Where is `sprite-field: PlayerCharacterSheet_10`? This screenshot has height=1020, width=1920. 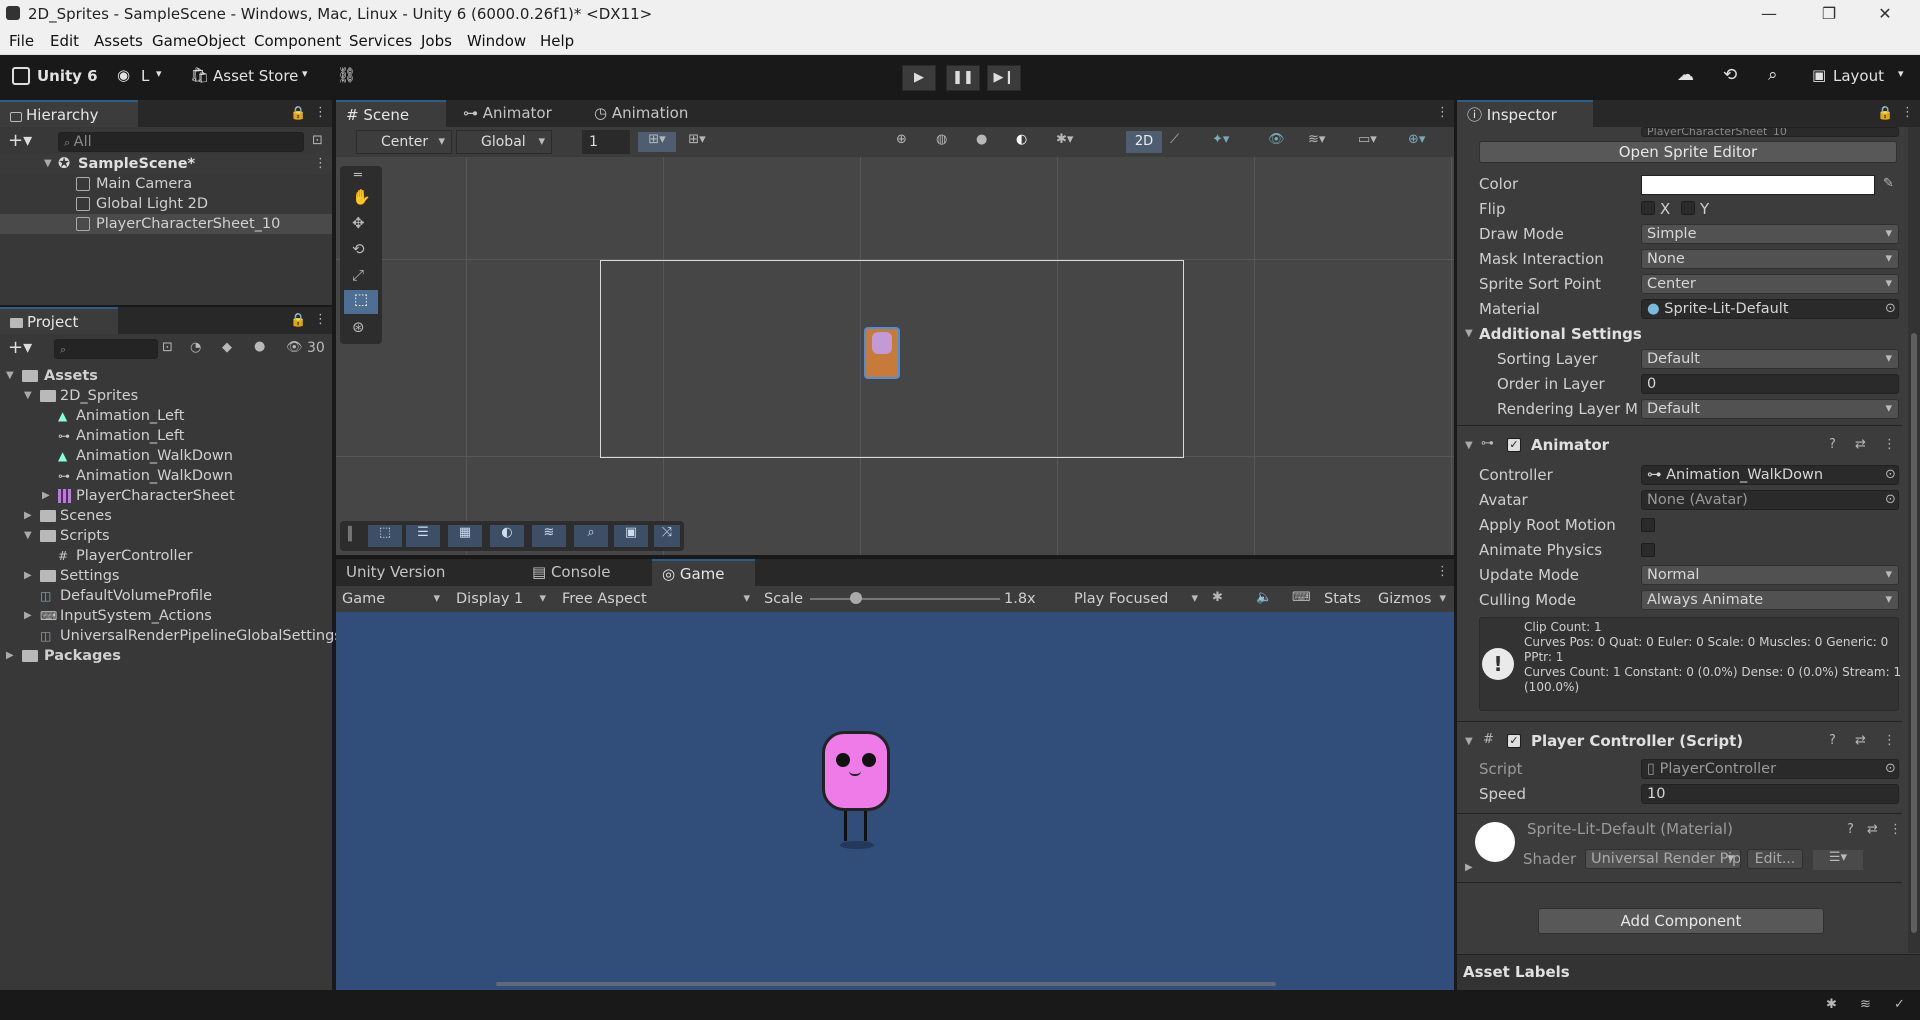 sprite-field: PlayerCharacterSheet_10 is located at coordinates (1770, 132).